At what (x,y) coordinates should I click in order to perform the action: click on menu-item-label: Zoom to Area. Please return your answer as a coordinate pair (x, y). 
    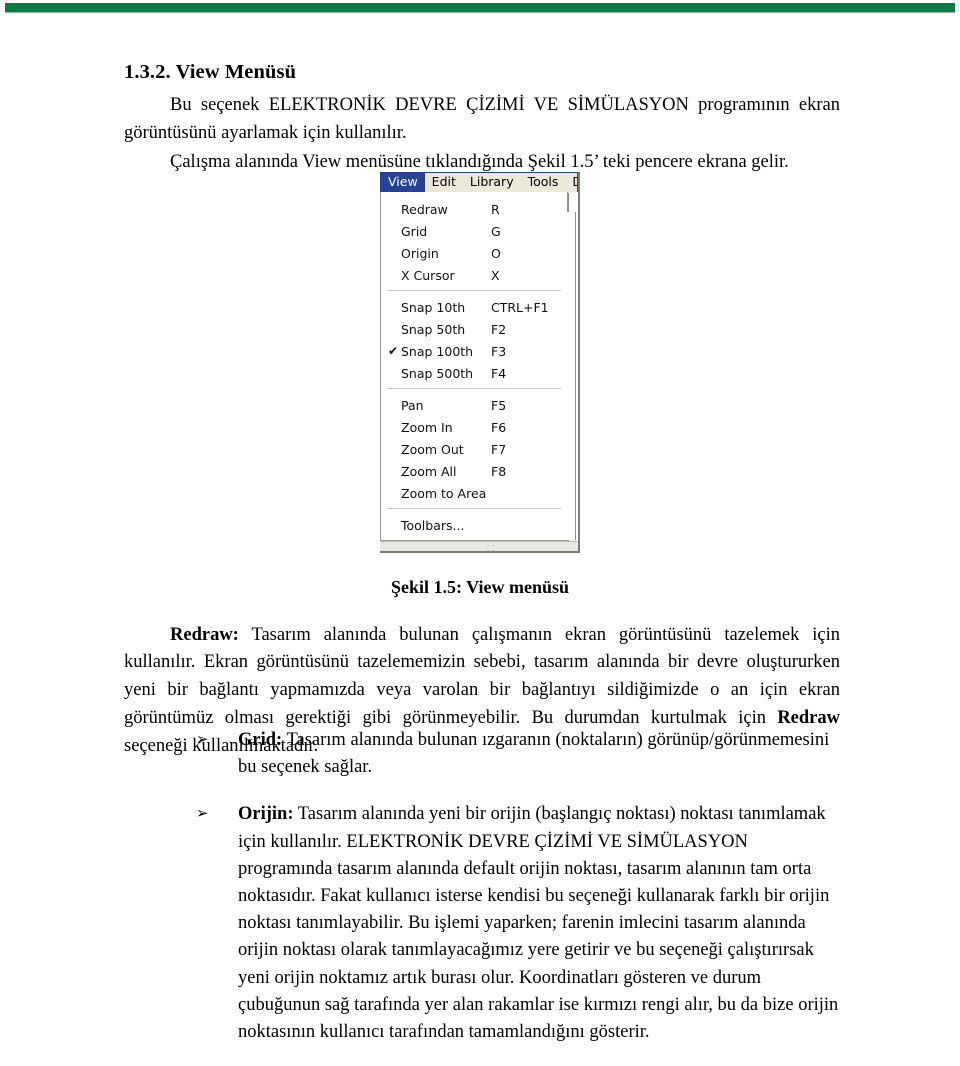
    Looking at the image, I should click on (444, 493).